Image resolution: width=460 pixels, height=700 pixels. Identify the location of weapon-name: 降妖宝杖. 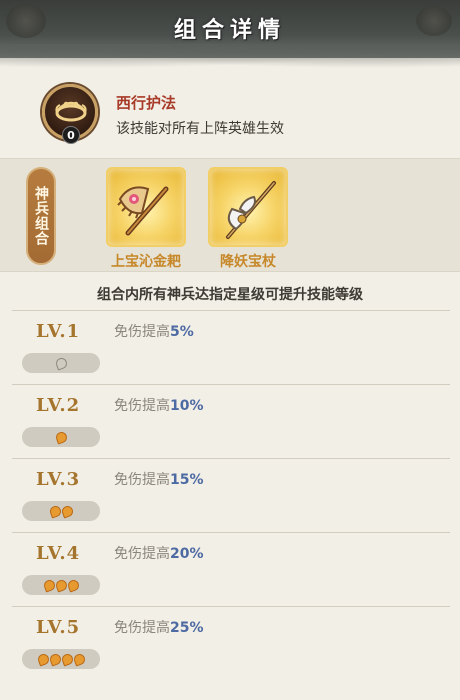
(248, 262).